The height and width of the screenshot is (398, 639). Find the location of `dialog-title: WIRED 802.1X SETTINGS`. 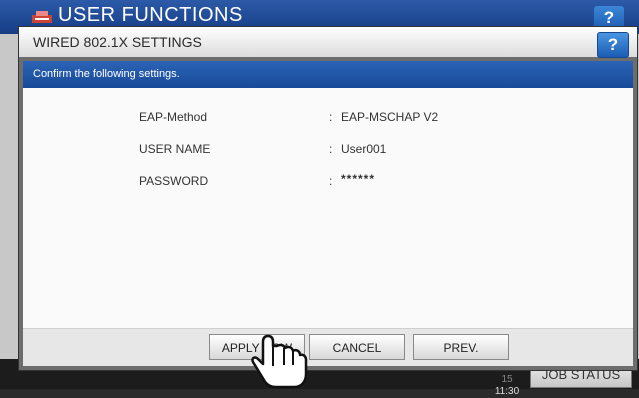

dialog-title: WIRED 802.1X SETTINGS is located at coordinates (117, 42).